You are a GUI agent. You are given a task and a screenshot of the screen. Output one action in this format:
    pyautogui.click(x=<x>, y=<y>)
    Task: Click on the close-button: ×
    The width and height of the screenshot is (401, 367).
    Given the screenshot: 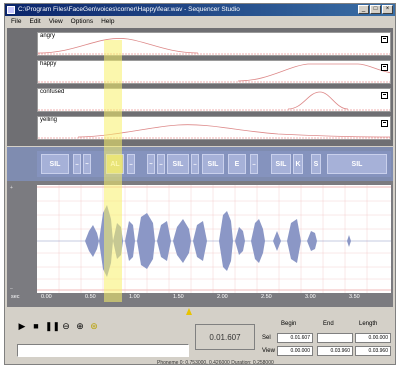 What is the action you would take?
    pyautogui.click(x=387, y=9)
    